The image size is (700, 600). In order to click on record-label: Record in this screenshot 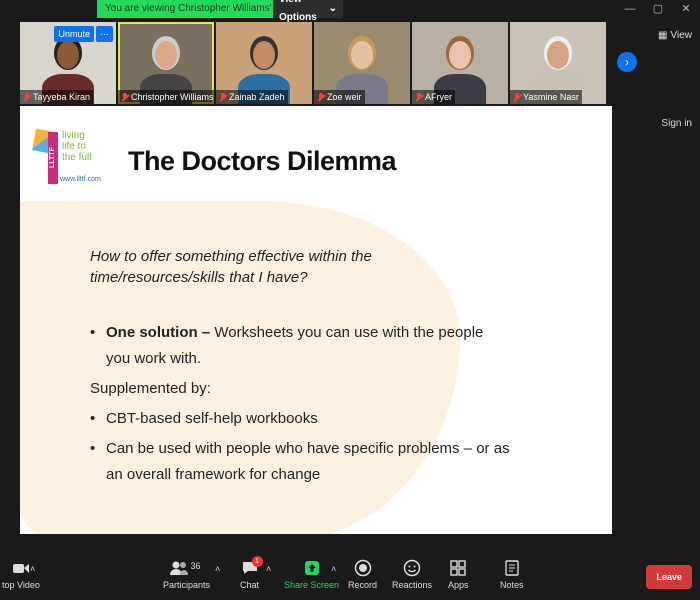, I will do `click(363, 585)`.